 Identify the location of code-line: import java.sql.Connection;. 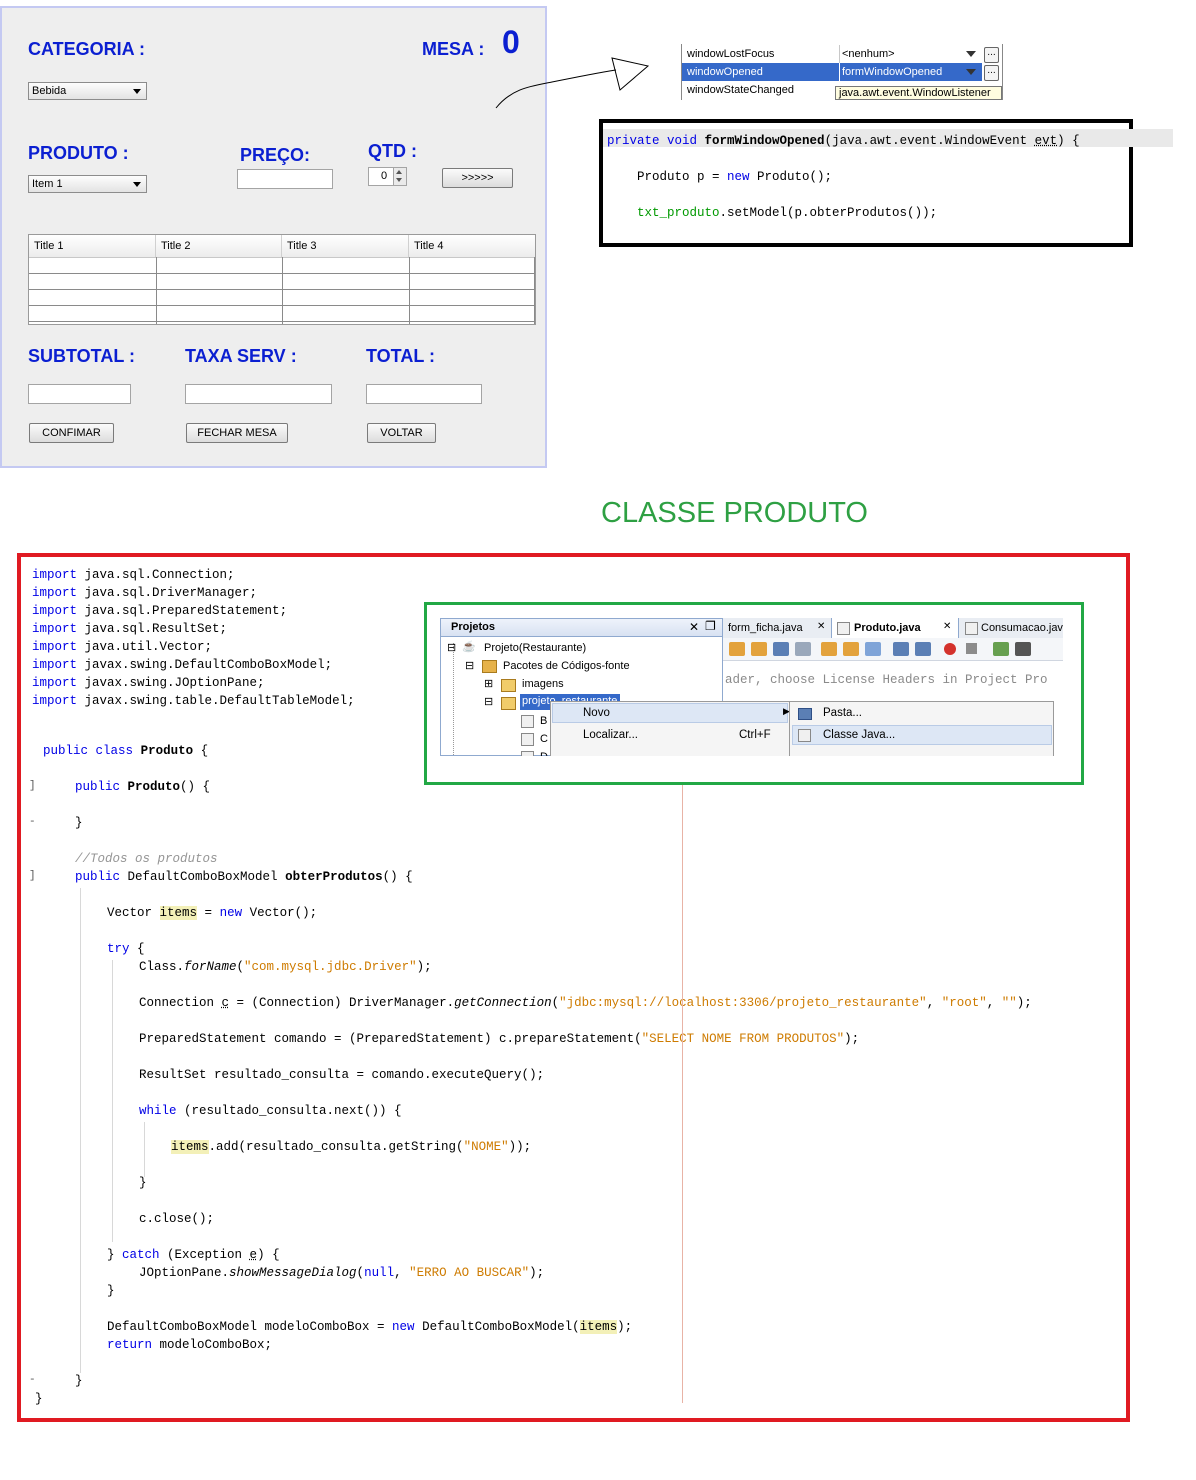
(133, 575).